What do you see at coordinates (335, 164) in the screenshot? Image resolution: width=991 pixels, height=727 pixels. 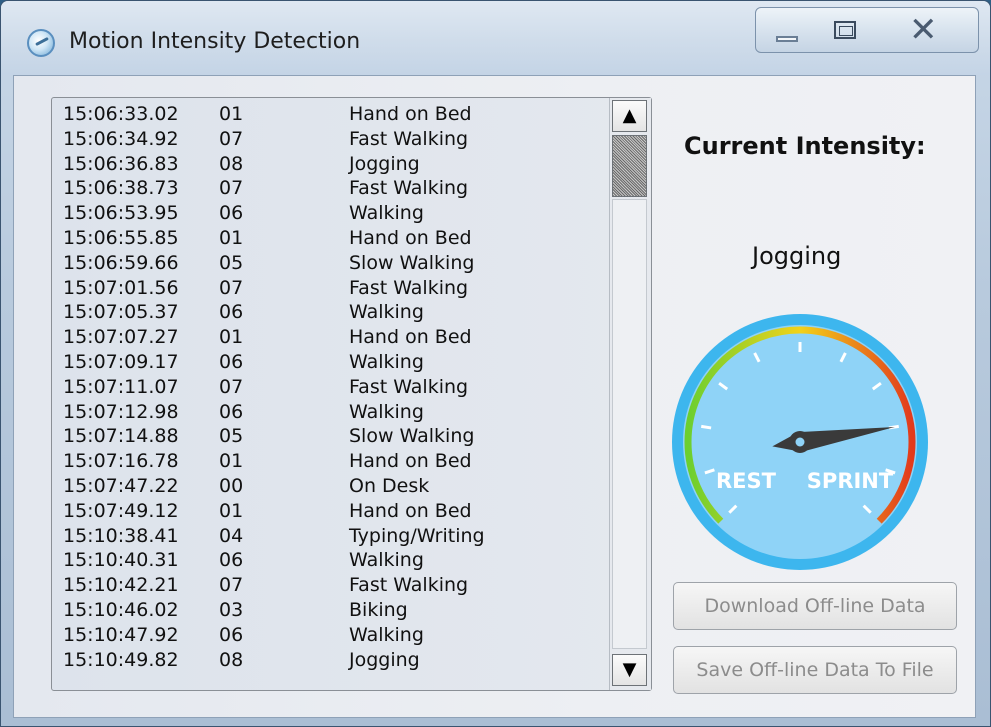 I see `log-row: 15:06:36.83 08 Jogging` at bounding box center [335, 164].